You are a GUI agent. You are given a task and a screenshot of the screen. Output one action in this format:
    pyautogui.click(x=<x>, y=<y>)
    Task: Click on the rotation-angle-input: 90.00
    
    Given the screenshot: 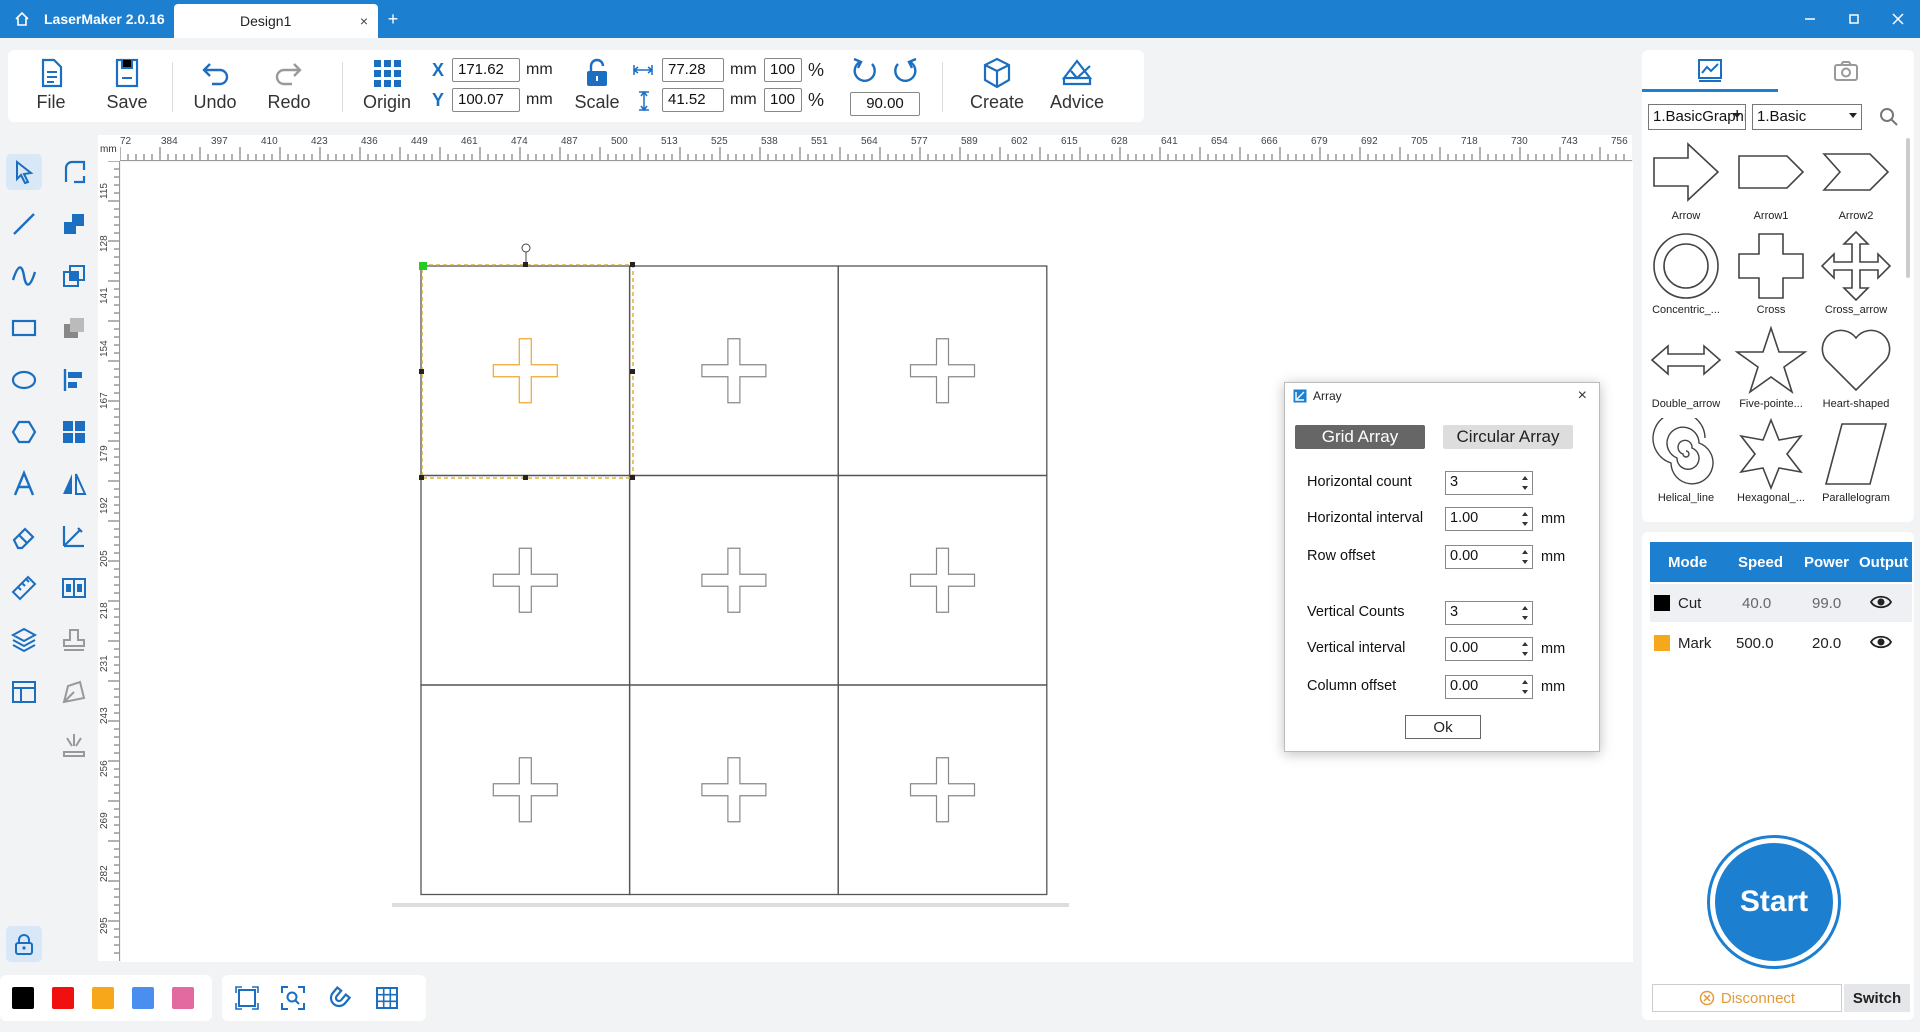 What is the action you would take?
    pyautogui.click(x=885, y=104)
    